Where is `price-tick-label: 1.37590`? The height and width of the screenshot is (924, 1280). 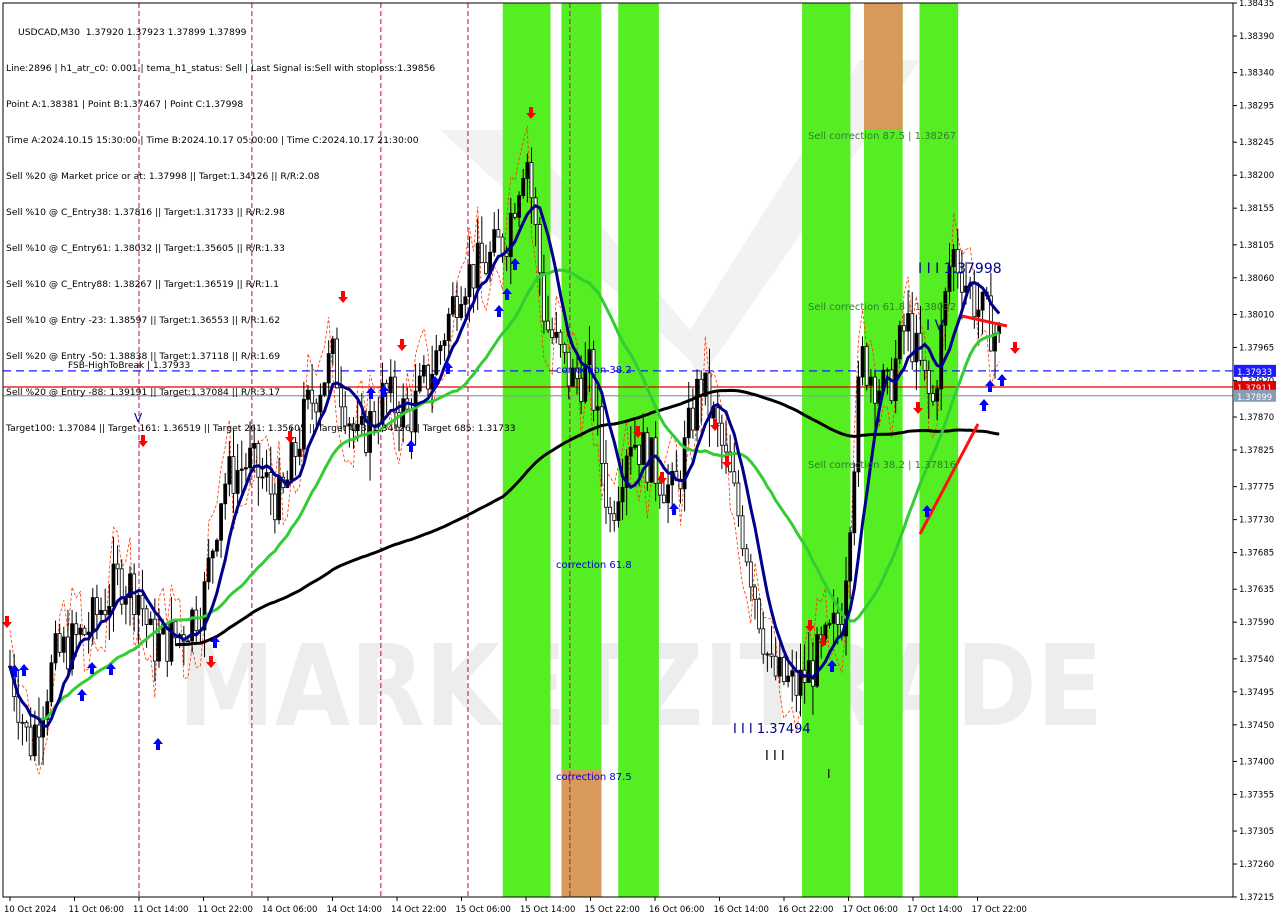
price-tick-label: 1.37590 is located at coordinates (1256, 623).